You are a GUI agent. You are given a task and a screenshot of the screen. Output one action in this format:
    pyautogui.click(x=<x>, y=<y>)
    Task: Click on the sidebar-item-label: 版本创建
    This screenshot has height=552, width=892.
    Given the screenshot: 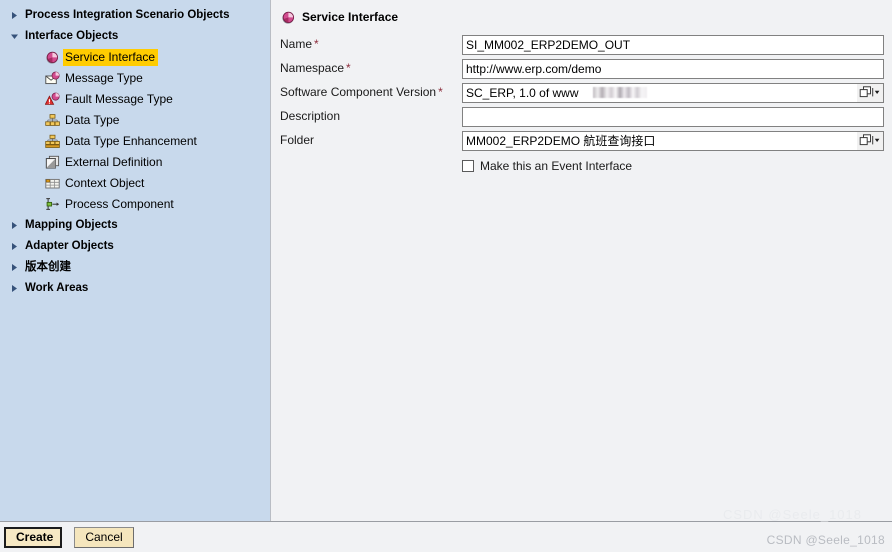 What is the action you would take?
    pyautogui.click(x=48, y=267)
    